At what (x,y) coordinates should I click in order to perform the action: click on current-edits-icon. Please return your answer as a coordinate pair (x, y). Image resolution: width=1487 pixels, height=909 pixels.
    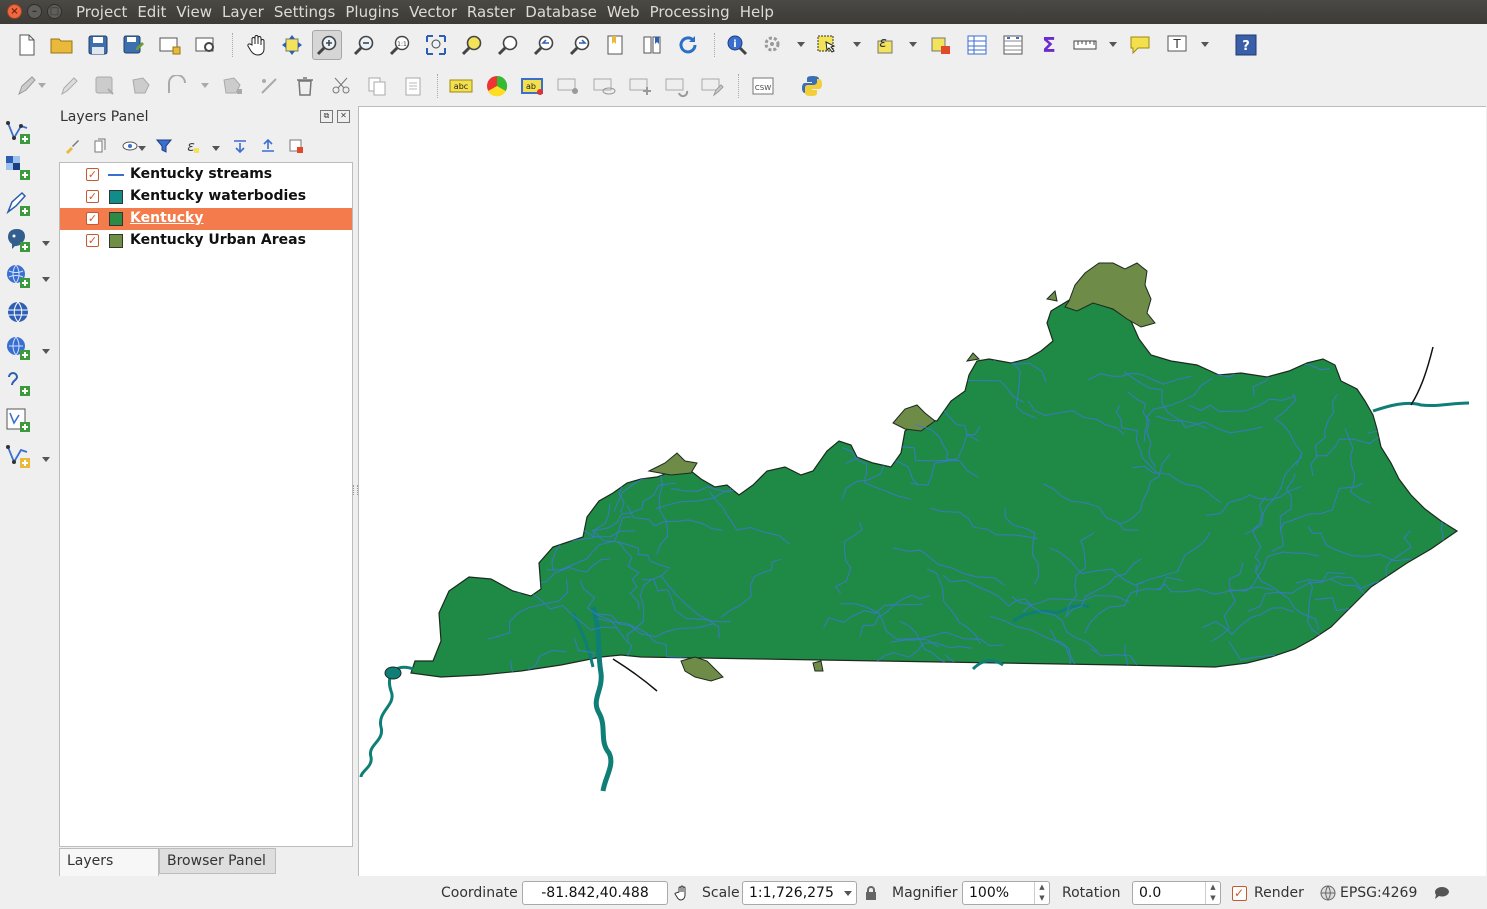
    Looking at the image, I should click on (27, 86).